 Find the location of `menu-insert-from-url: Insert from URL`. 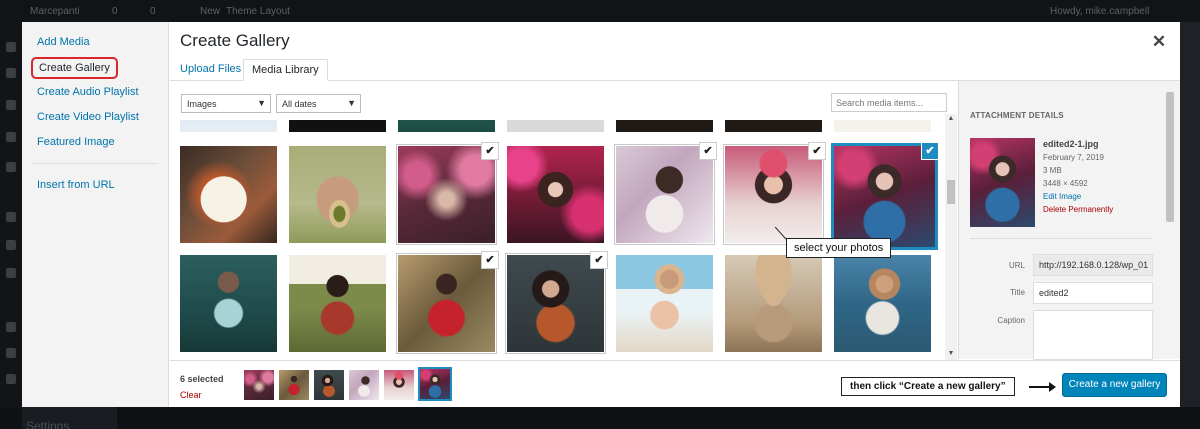

menu-insert-from-url: Insert from URL is located at coordinates (76, 185).